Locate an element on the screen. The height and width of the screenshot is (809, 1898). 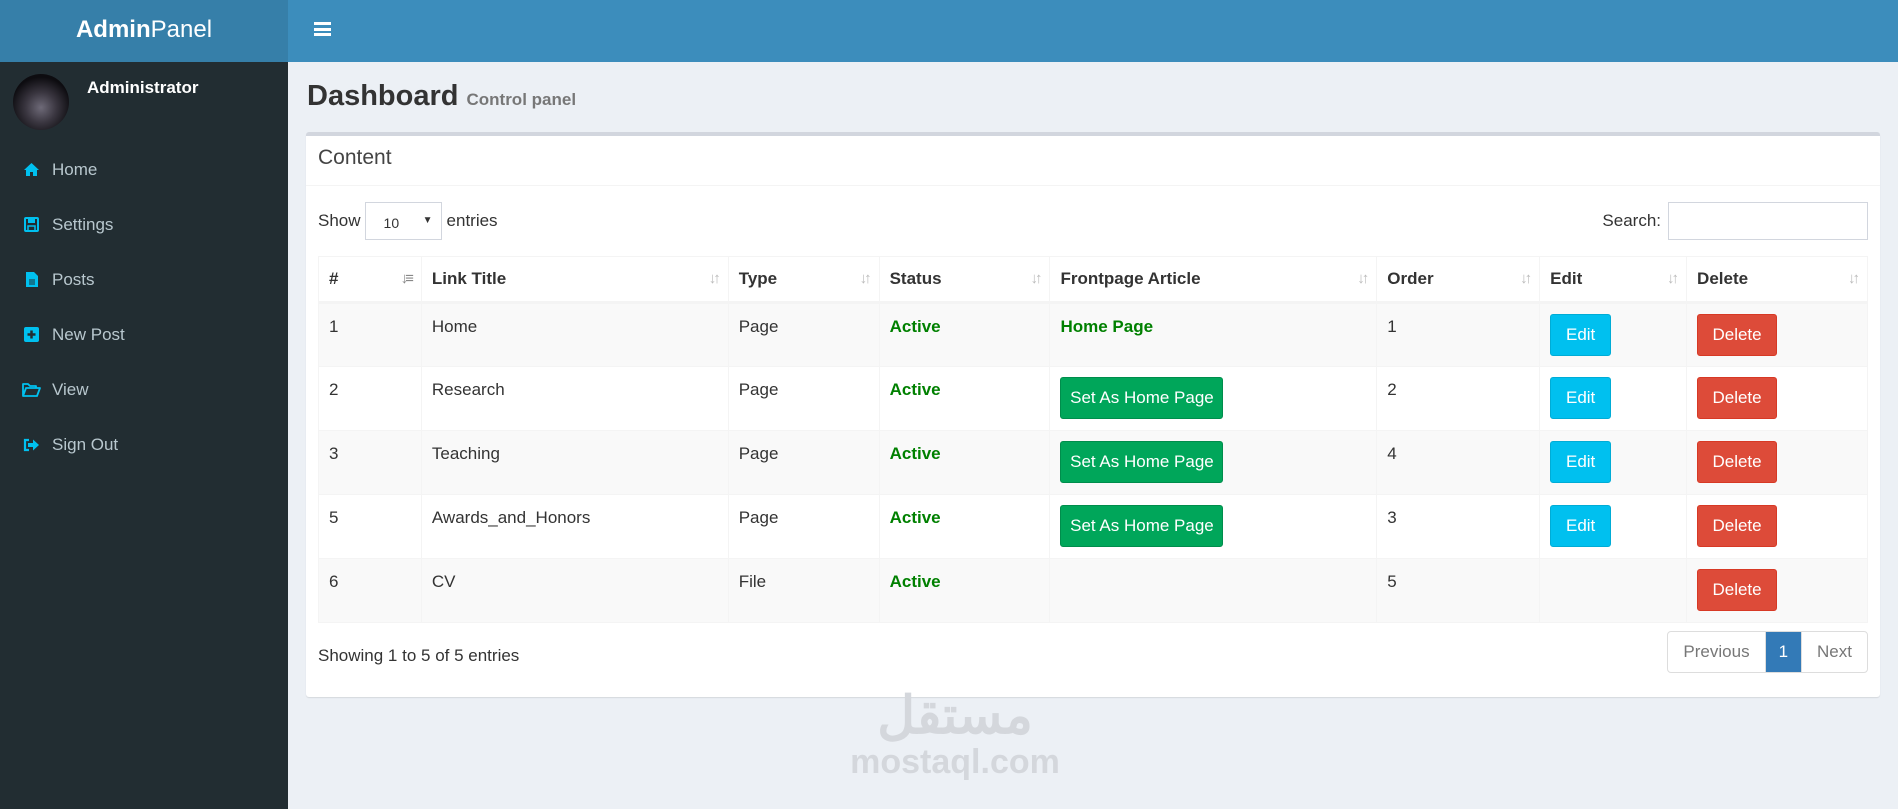
cell-id: 5 is located at coordinates (370, 526).